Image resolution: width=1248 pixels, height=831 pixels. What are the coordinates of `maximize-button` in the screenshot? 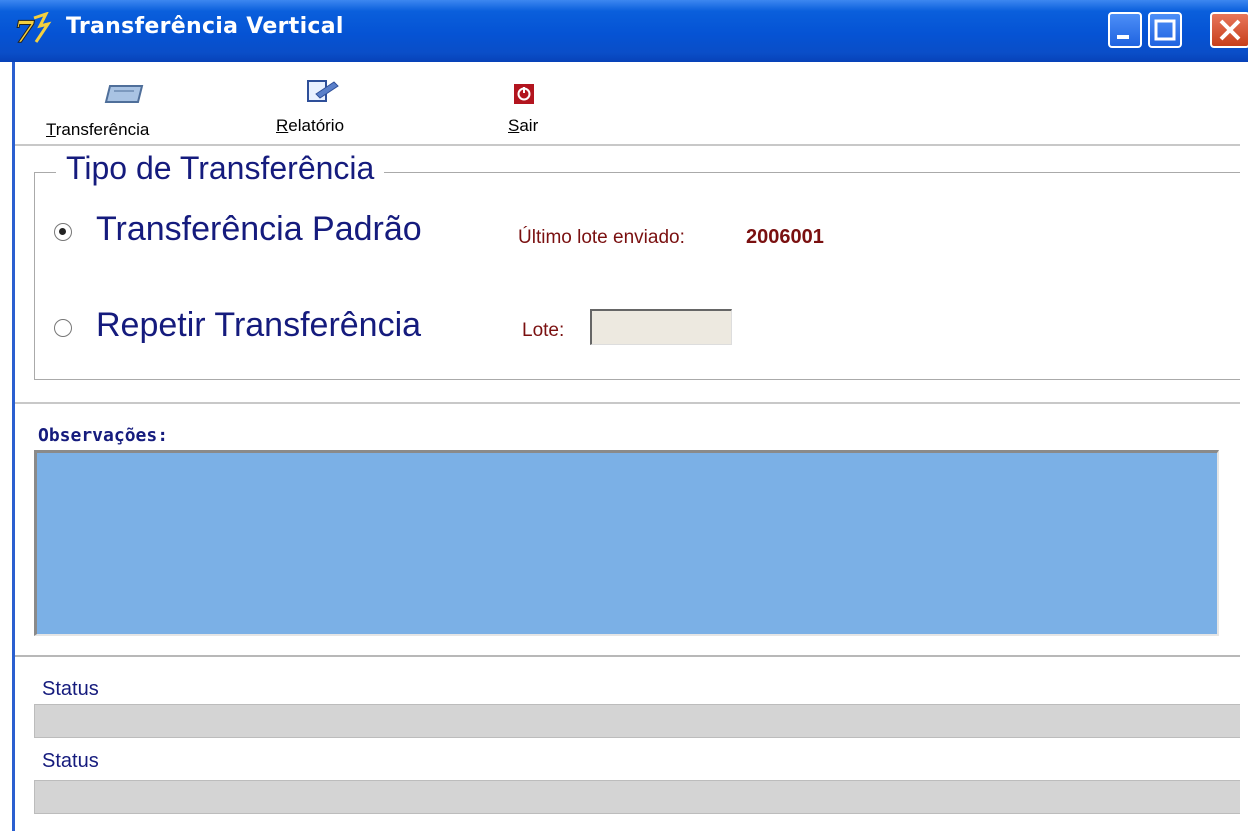 It's located at (1165, 30).